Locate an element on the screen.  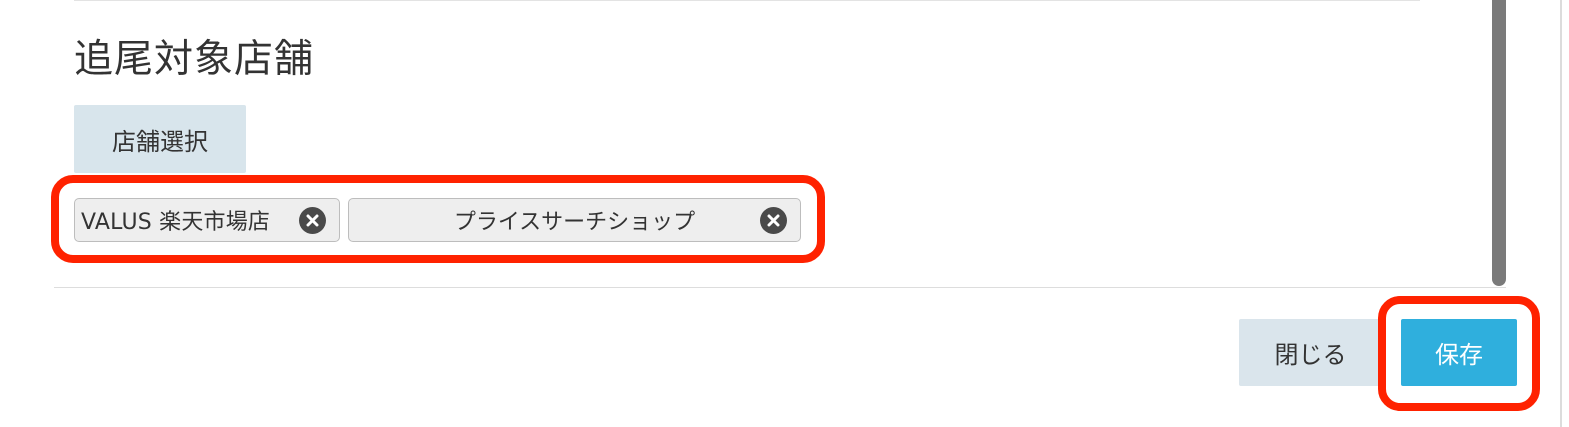
footer-divider is located at coordinates (780, 287).